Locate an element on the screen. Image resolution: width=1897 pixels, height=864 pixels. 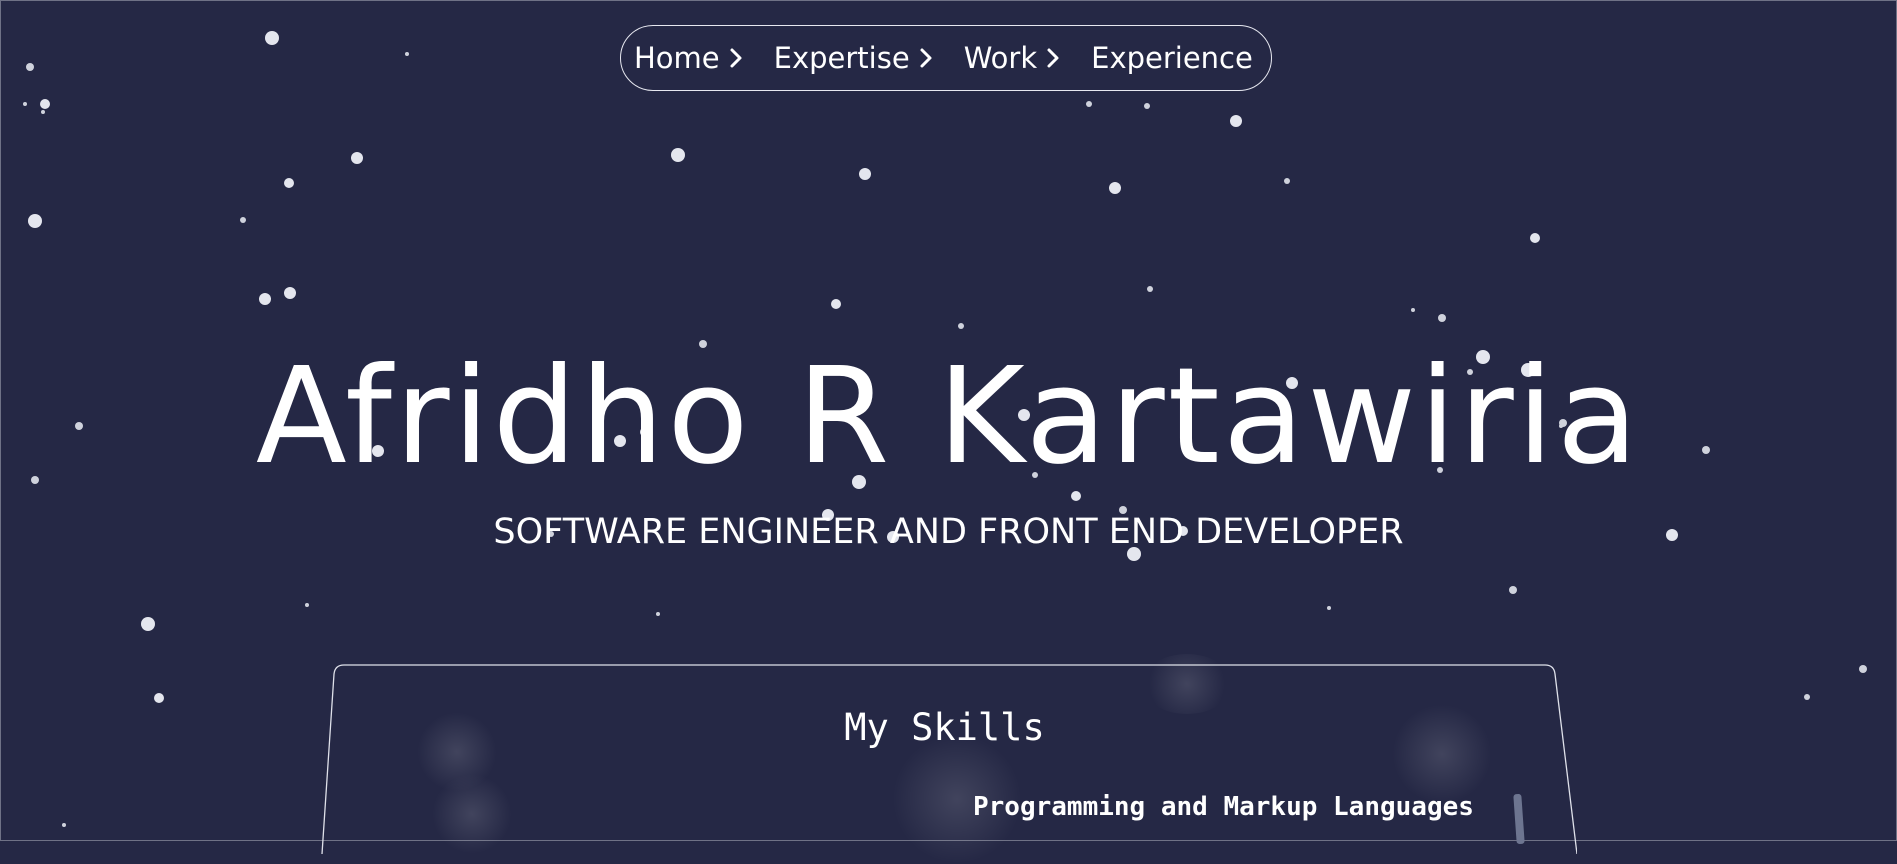
main-nav: Home Expertise Work Experience is located at coordinates (946, 58).